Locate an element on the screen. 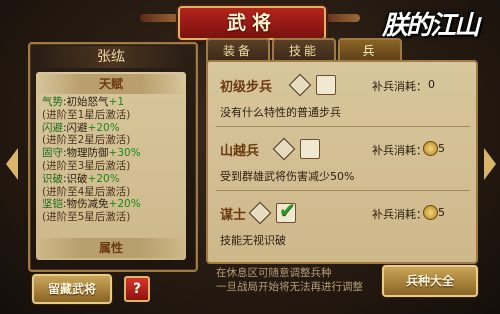 The image size is (500, 314). next-hero-arrow-icon is located at coordinates (490, 164).